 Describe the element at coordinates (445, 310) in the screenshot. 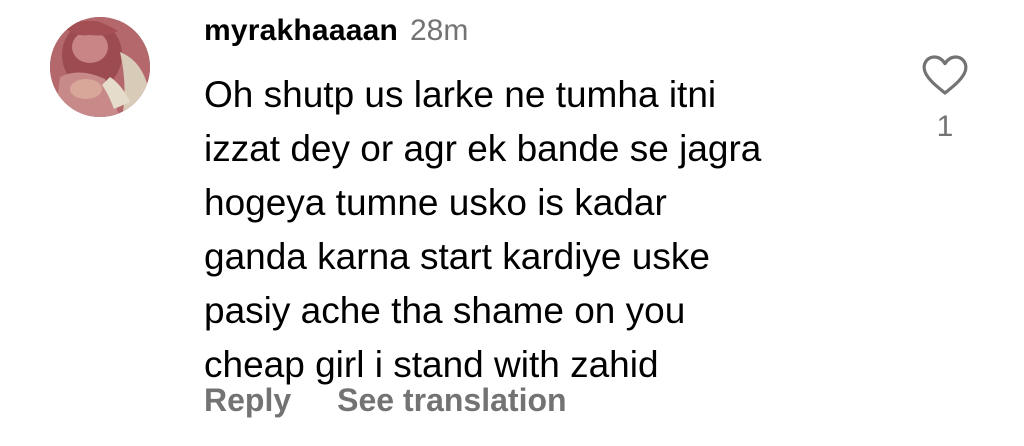

I see `comment-text-line: pasiy ache tha shame on you` at that location.